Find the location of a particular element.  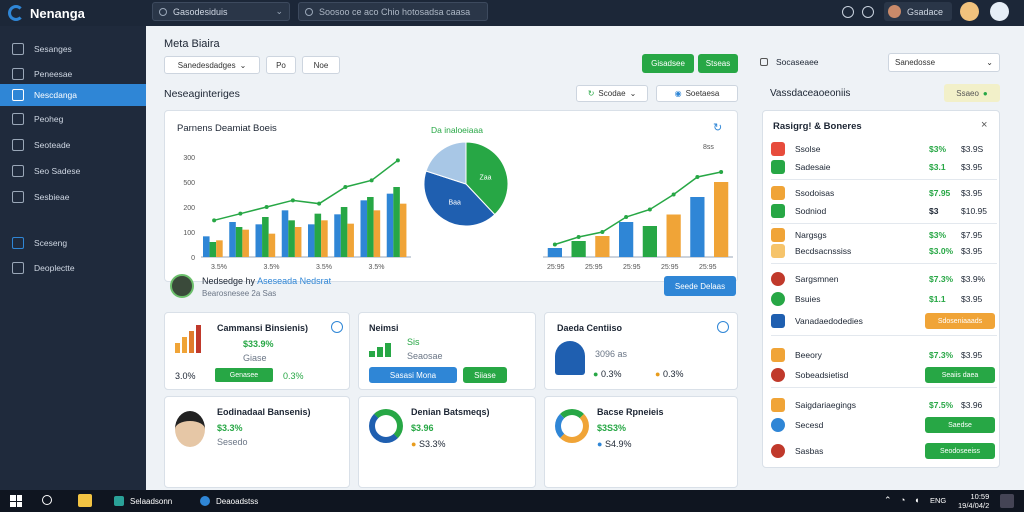

row-label: Sadesaie is located at coordinates (813, 167).